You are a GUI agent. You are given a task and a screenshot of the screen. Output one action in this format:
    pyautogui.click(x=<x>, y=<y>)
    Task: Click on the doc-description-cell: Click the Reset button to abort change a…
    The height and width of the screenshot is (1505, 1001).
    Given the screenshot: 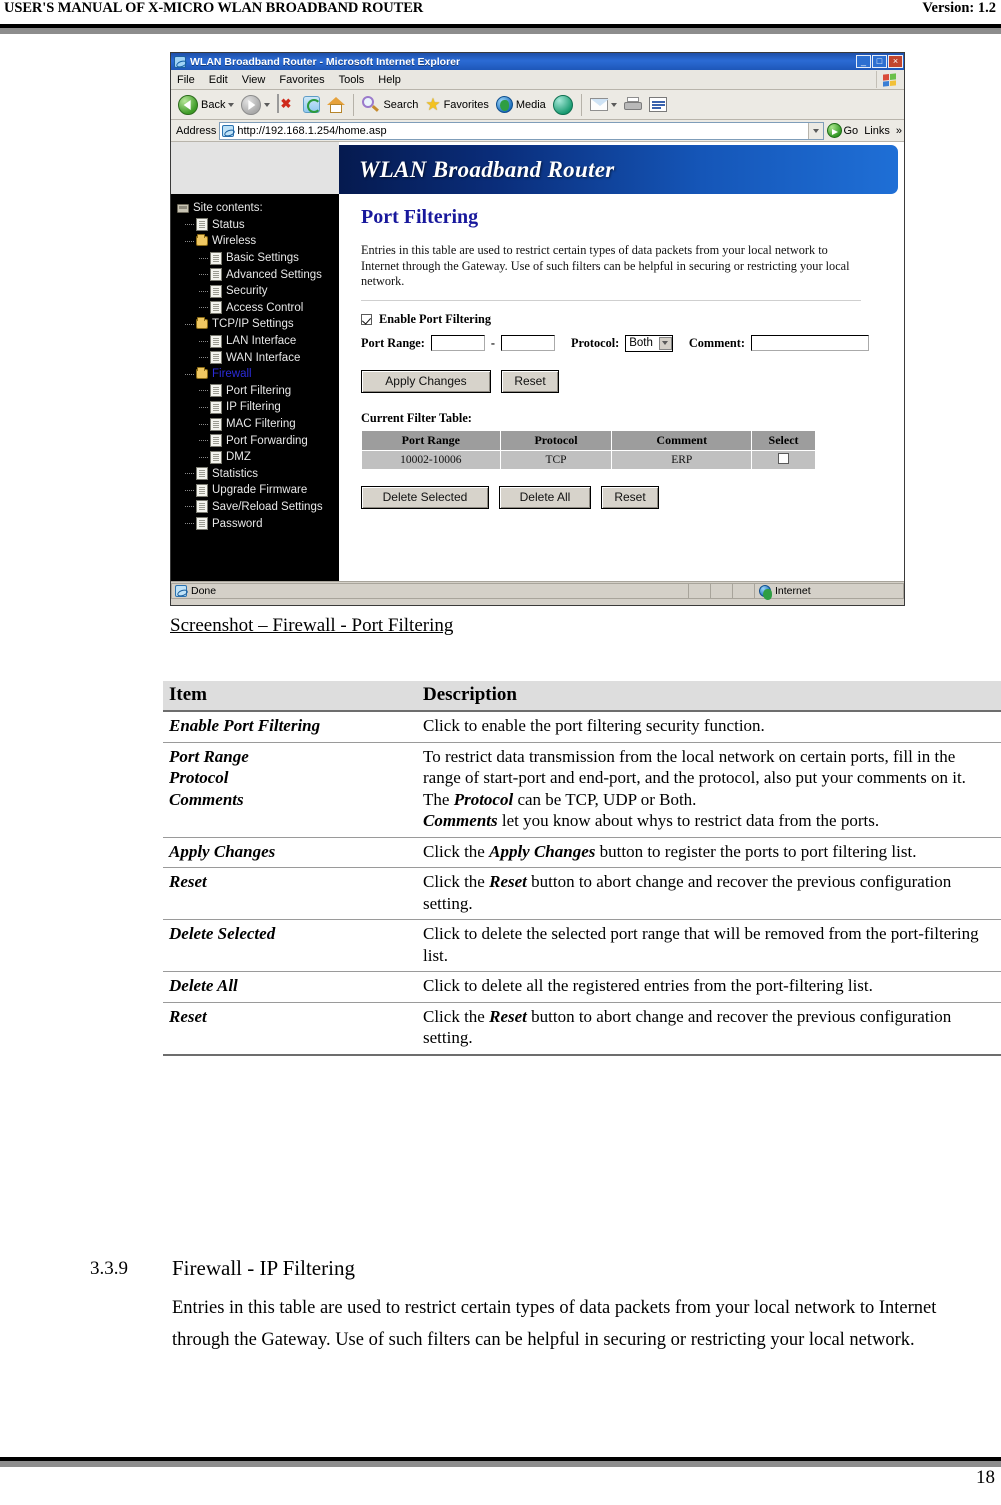 What is the action you would take?
    pyautogui.click(x=709, y=1029)
    